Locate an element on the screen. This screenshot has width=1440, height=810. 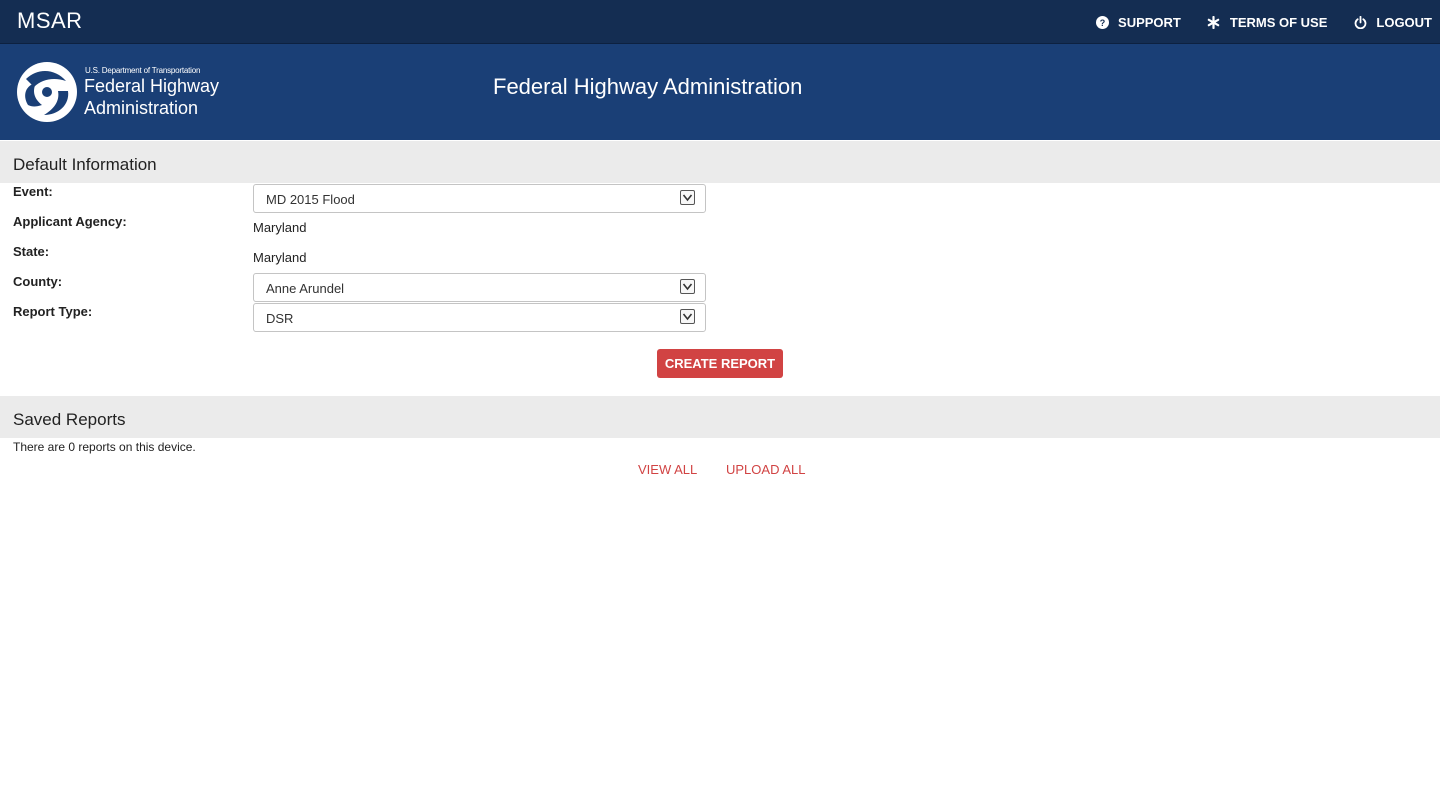
power-icon is located at coordinates (1360, 22).